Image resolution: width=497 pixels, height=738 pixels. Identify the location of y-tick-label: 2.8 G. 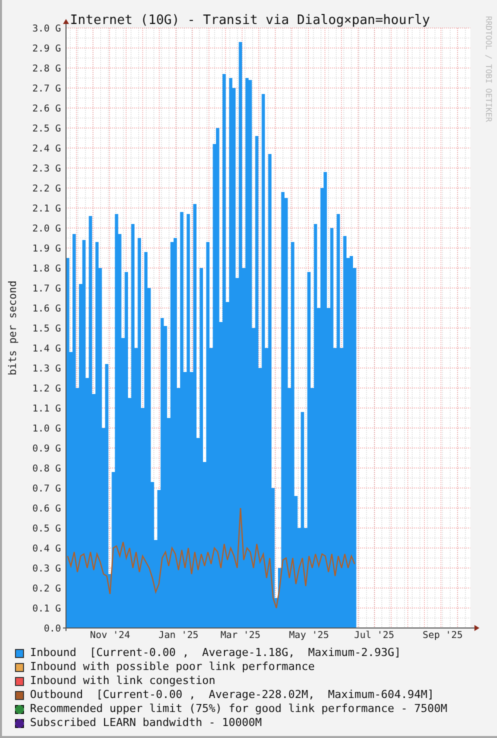
(46, 69).